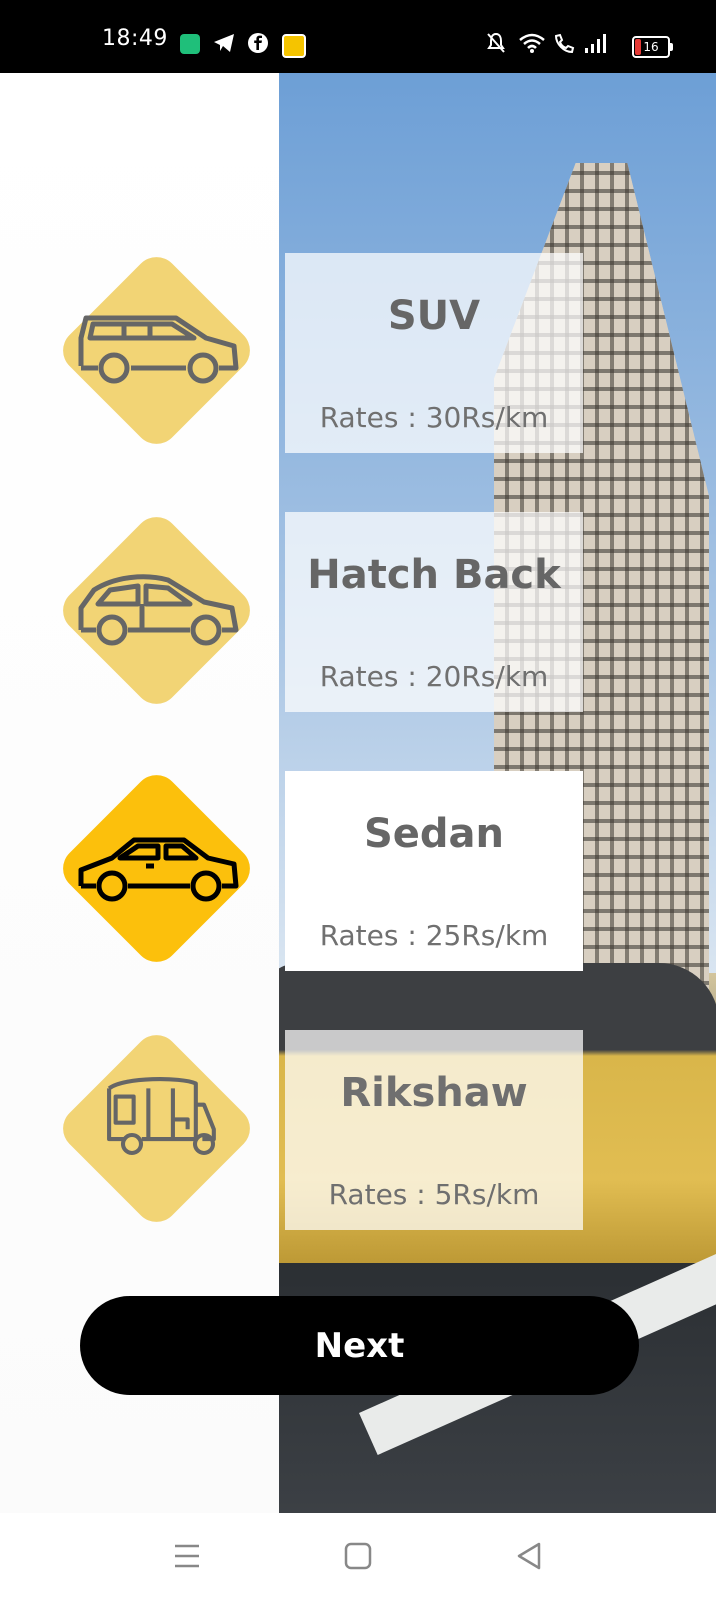 The width and height of the screenshot is (716, 1600). What do you see at coordinates (564, 43) in the screenshot?
I see `wifi-call-icon` at bounding box center [564, 43].